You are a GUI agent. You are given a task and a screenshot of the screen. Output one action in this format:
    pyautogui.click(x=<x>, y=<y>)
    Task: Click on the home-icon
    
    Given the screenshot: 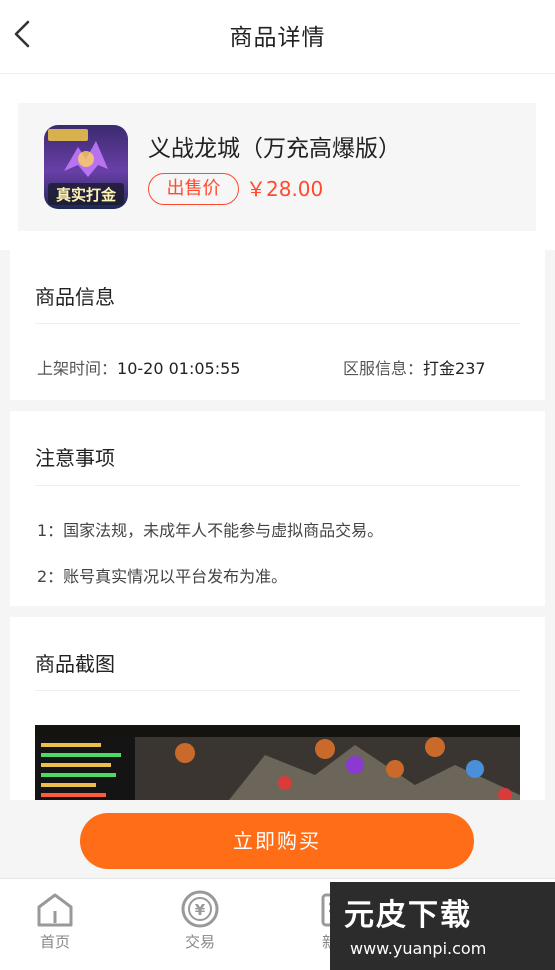 What is the action you would take?
    pyautogui.click(x=55, y=910)
    